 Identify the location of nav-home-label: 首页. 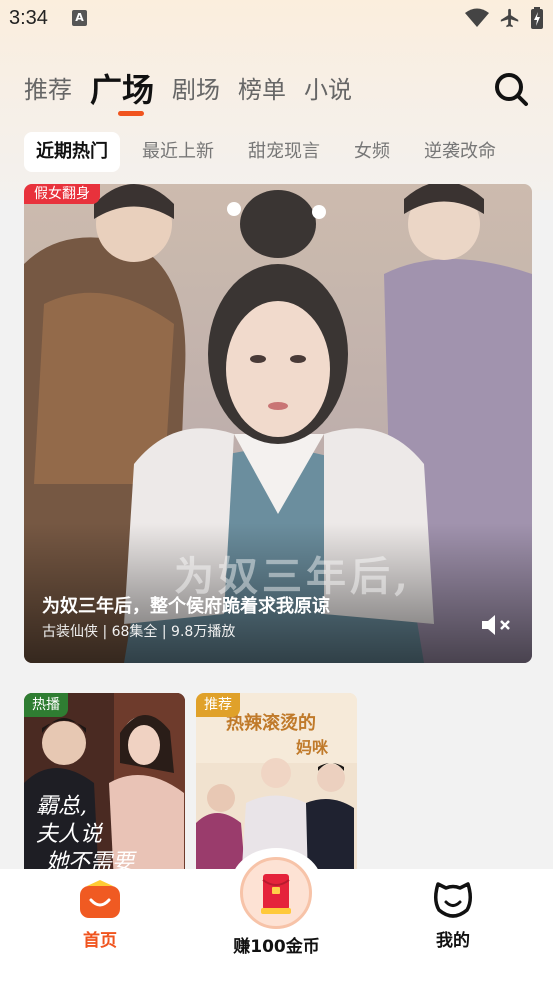
(100, 941).